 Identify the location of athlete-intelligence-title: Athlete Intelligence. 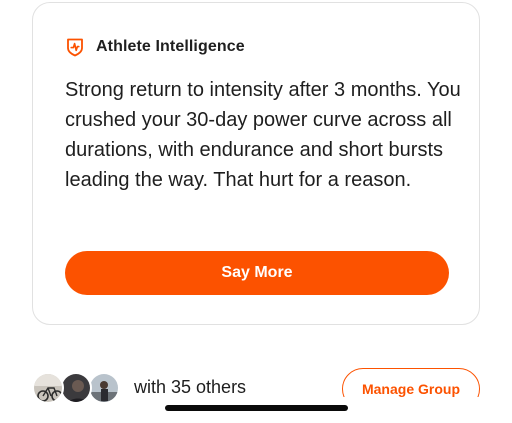
(170, 46).